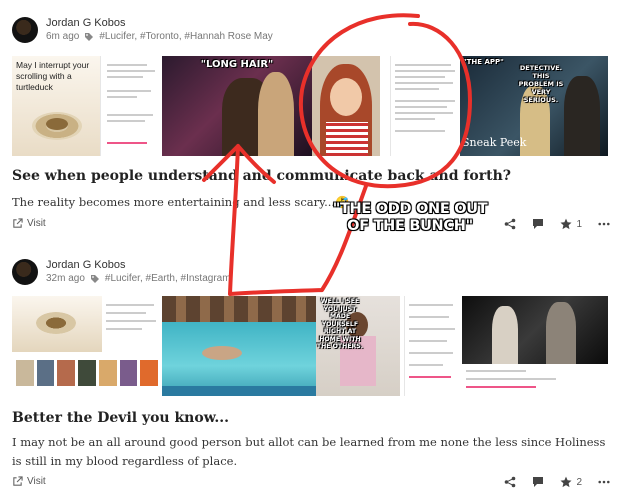  Describe the element at coordinates (535, 346) in the screenshot. I see `dark-couple-image` at that location.